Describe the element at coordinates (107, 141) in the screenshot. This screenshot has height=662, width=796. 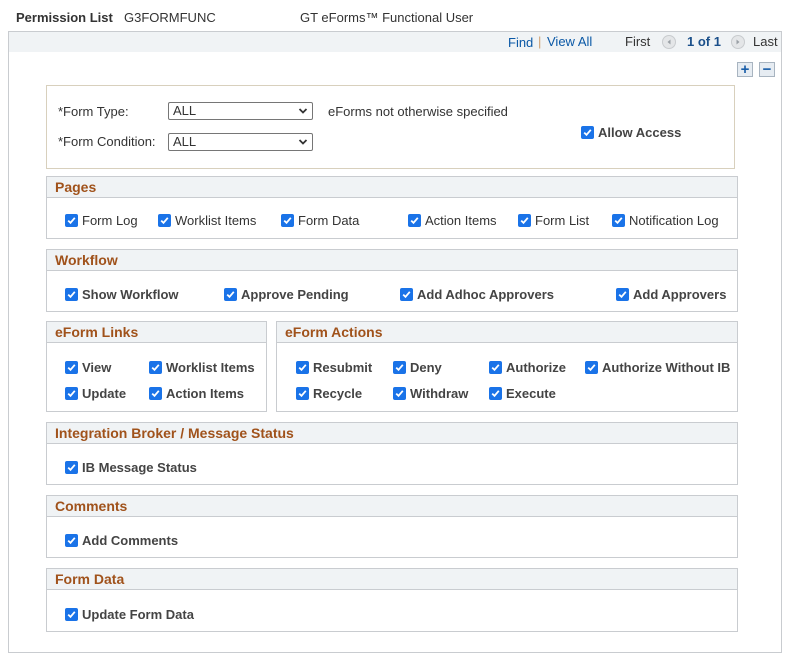
I see `form-condition-label: *Form Condition:` at that location.